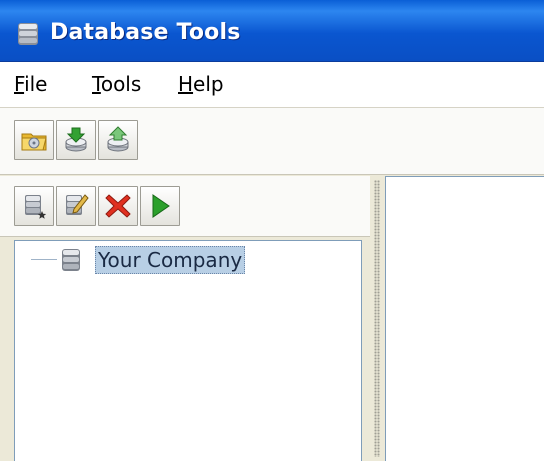 The height and width of the screenshot is (461, 544). I want to click on menu-help: Help, so click(201, 84).